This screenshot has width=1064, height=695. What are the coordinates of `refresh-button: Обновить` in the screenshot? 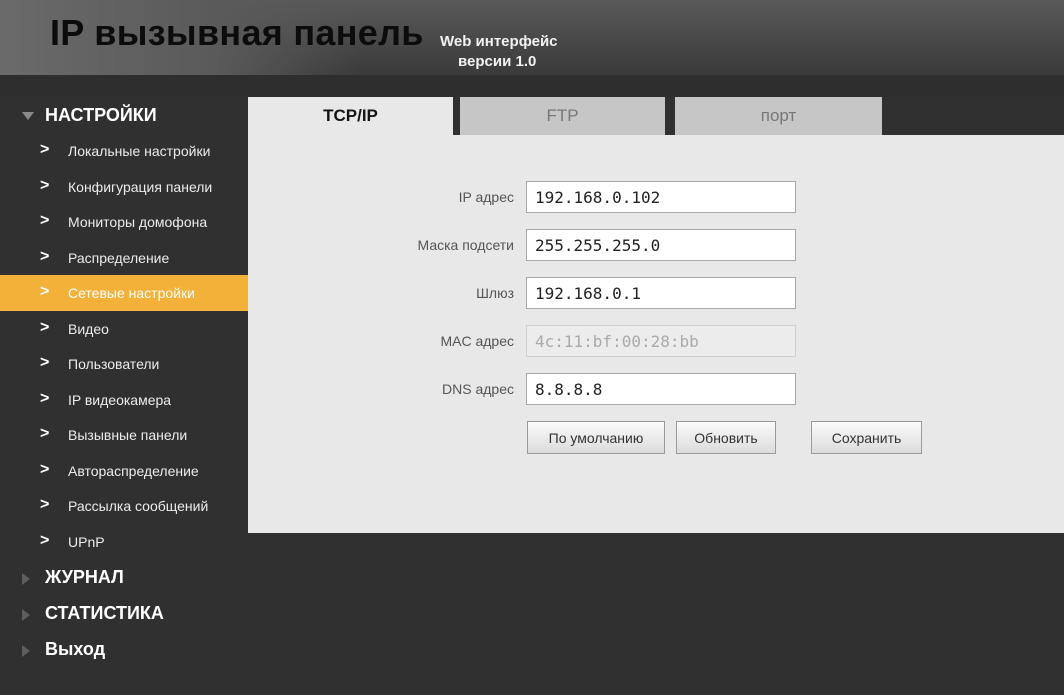 It's located at (726, 437).